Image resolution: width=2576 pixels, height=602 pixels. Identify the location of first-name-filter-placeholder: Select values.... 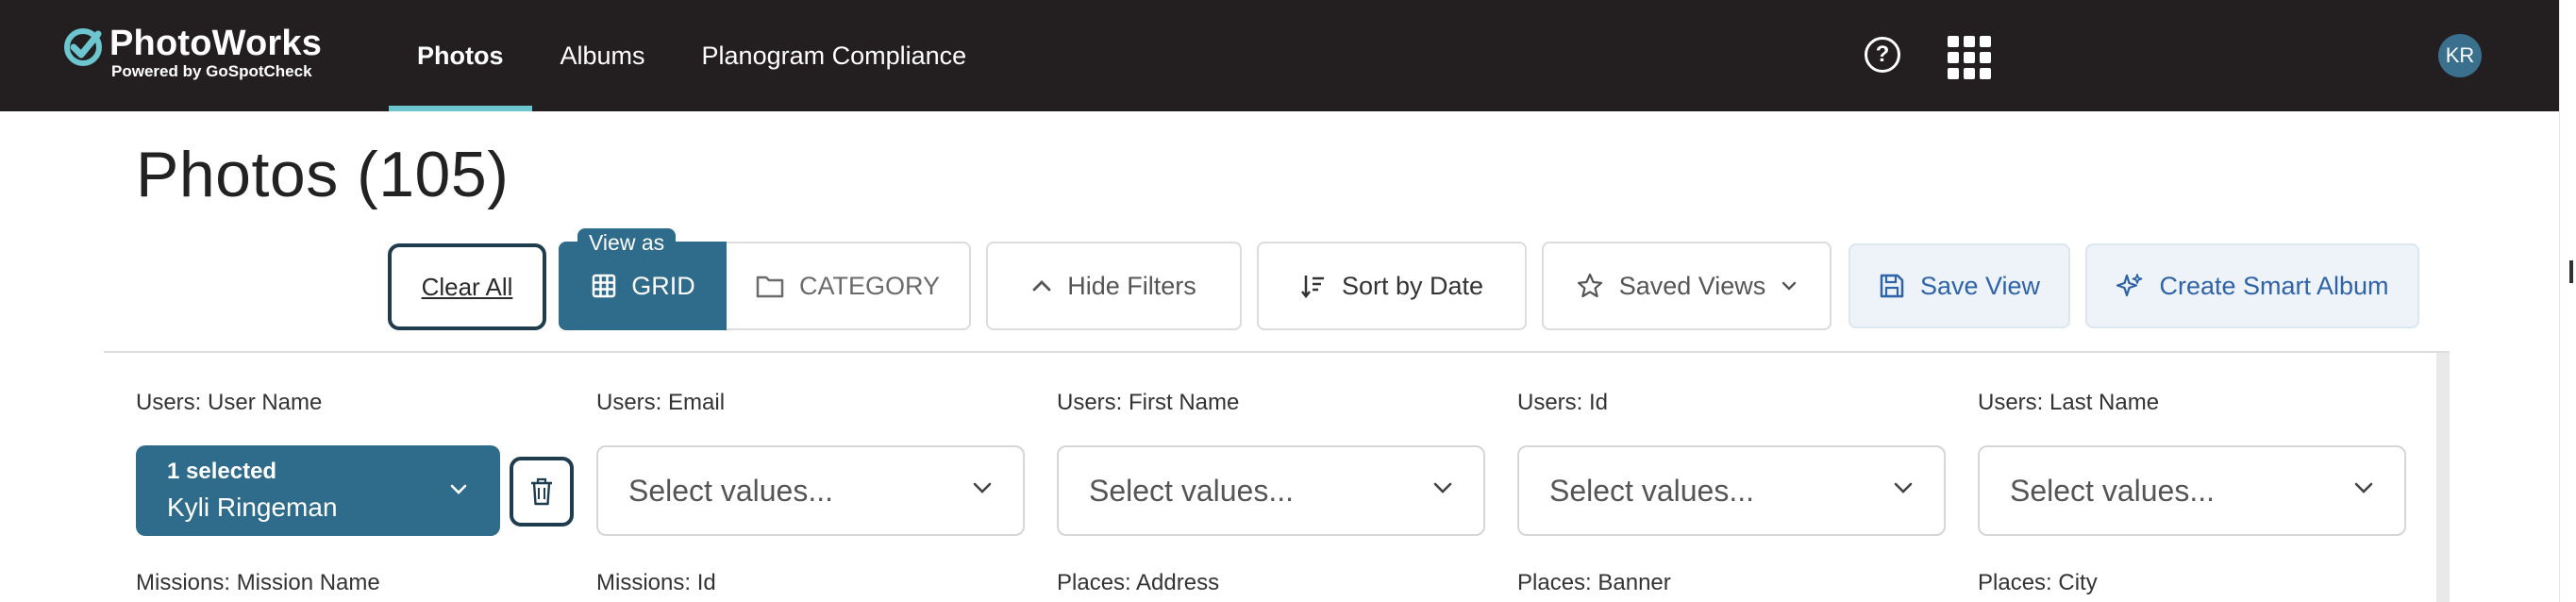
(1191, 490).